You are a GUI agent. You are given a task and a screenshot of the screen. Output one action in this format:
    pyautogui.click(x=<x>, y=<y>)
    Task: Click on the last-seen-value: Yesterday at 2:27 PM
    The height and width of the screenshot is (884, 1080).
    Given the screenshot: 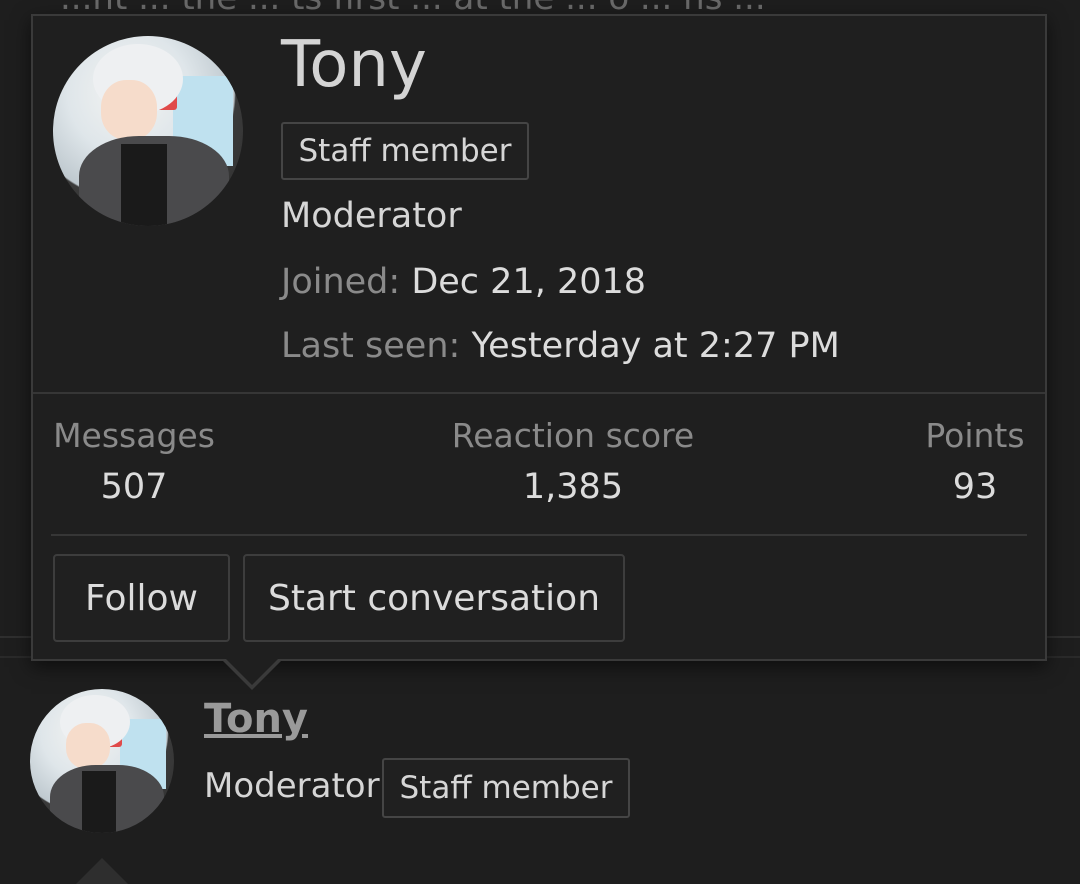 What is the action you would take?
    pyautogui.click(x=655, y=346)
    